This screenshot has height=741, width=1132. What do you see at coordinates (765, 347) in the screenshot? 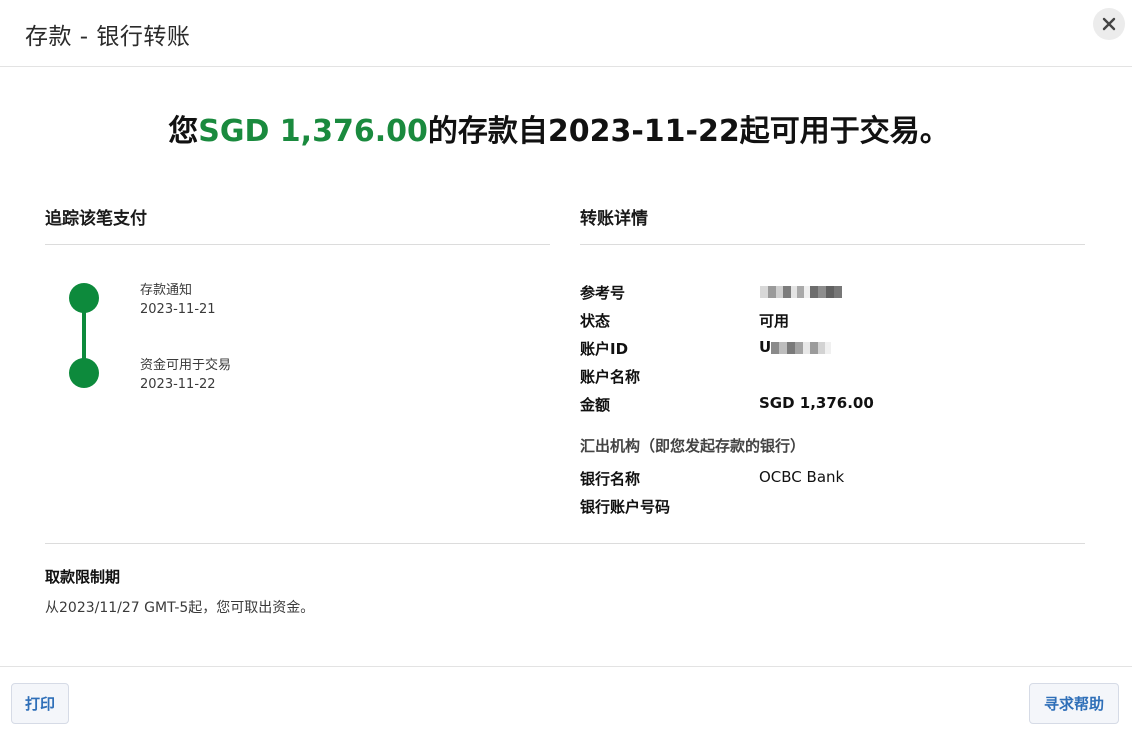
I see `detail-value-account-id: U` at bounding box center [765, 347].